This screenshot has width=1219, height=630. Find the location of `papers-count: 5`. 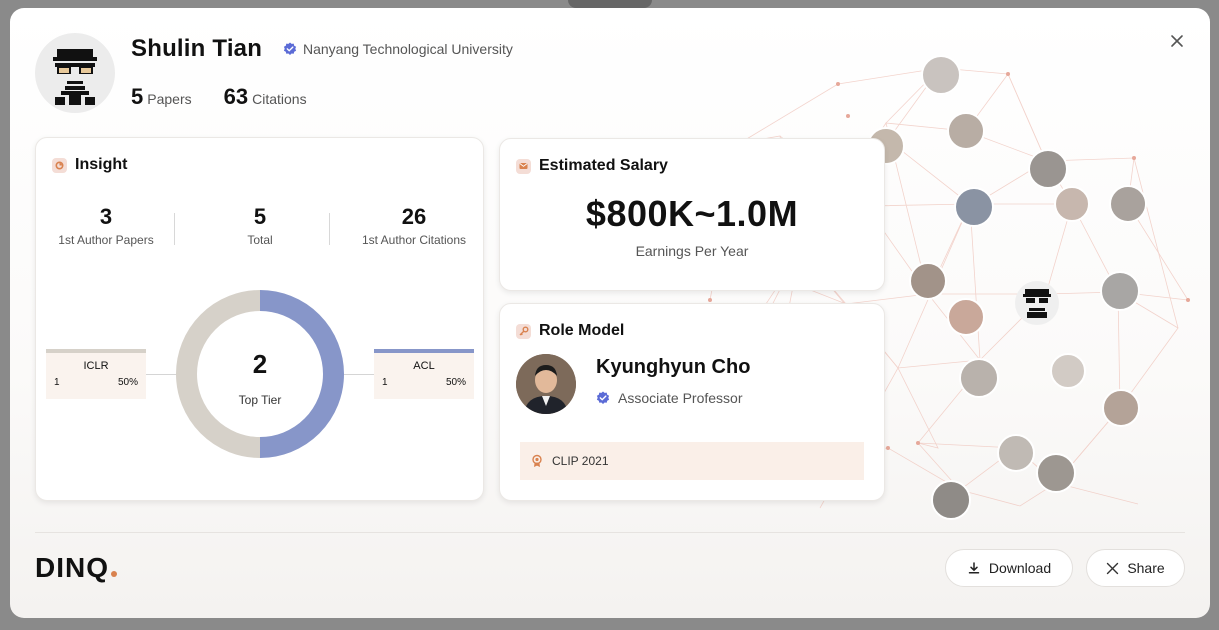

papers-count: 5 is located at coordinates (137, 96).